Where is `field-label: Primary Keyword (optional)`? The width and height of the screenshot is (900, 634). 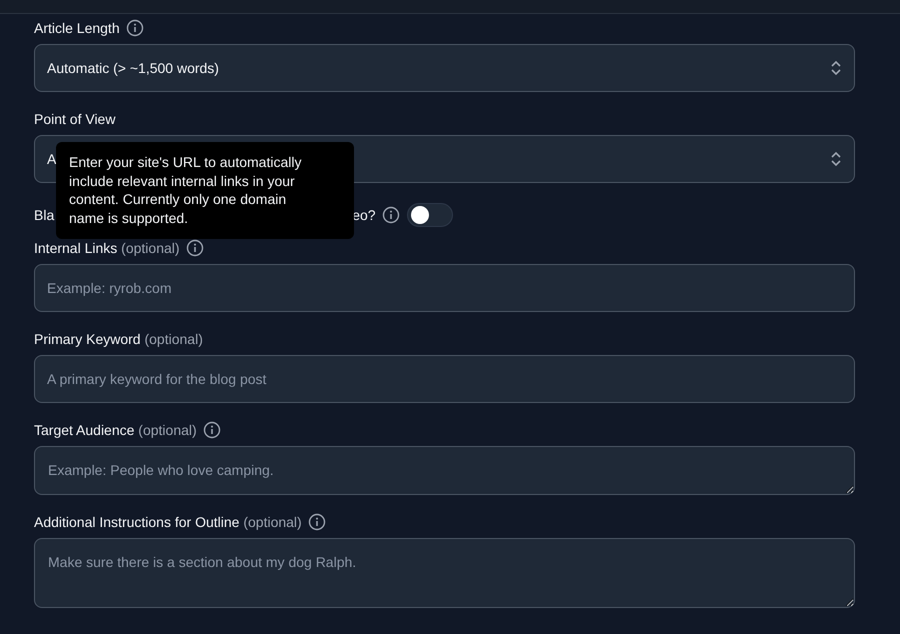
field-label: Primary Keyword (optional) is located at coordinates (118, 339).